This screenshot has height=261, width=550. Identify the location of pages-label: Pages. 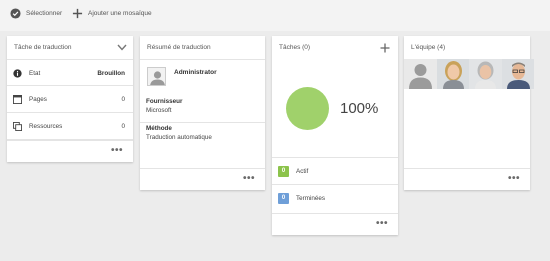
(38, 99).